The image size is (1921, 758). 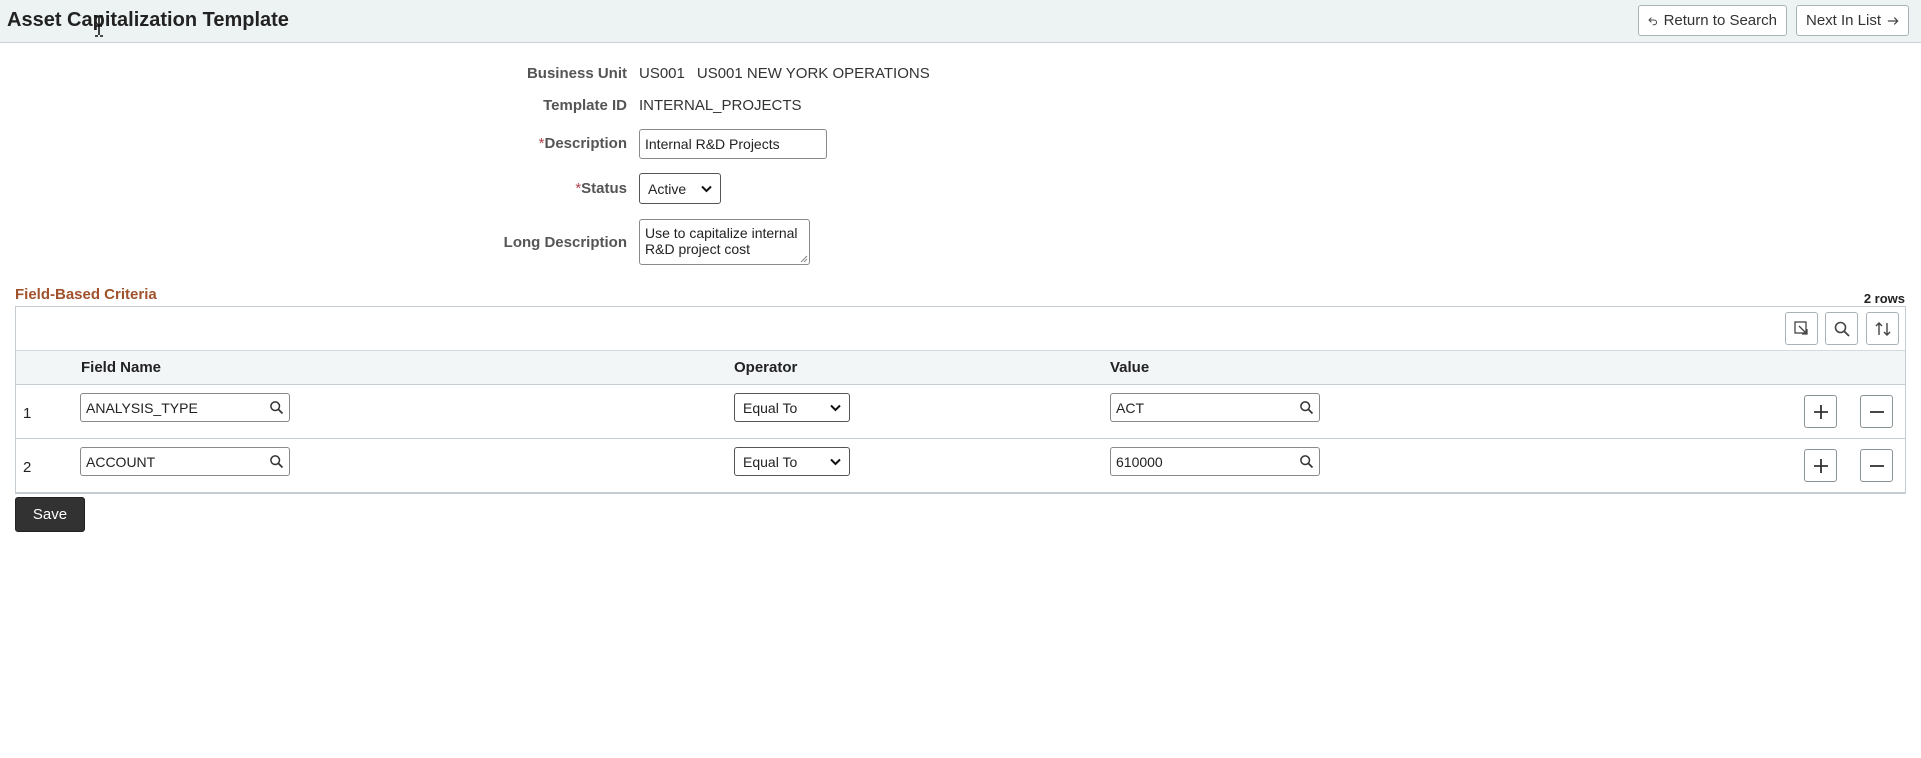 I want to click on long-description-line-1: Use to capitalize internal, so click(x=721, y=233).